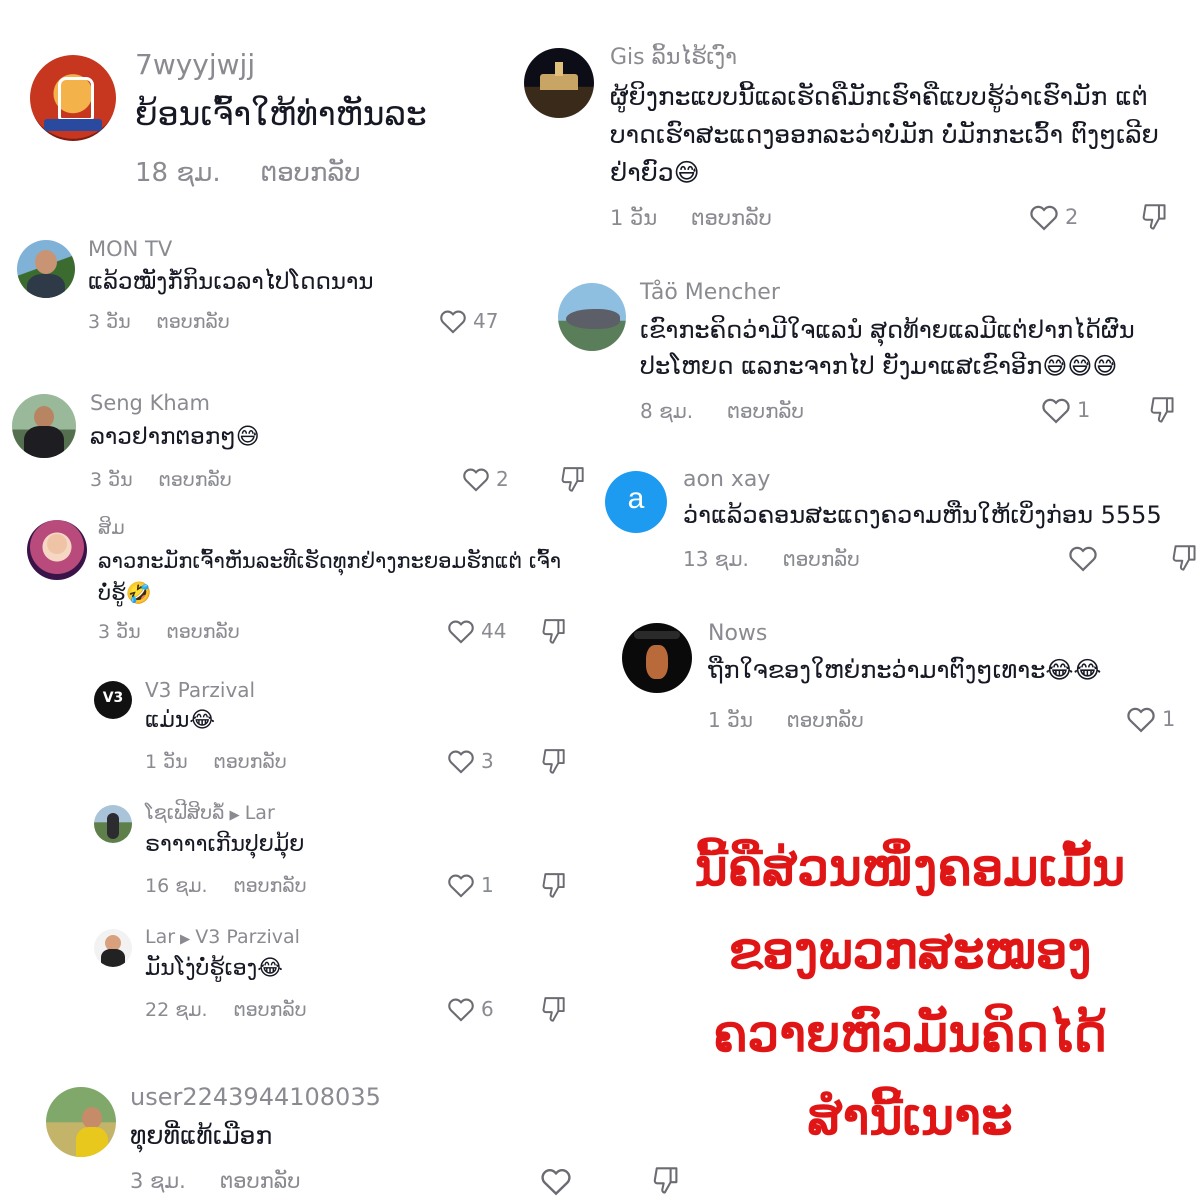 The image size is (1200, 1200). I want to click on like-button: 3, so click(470, 761).